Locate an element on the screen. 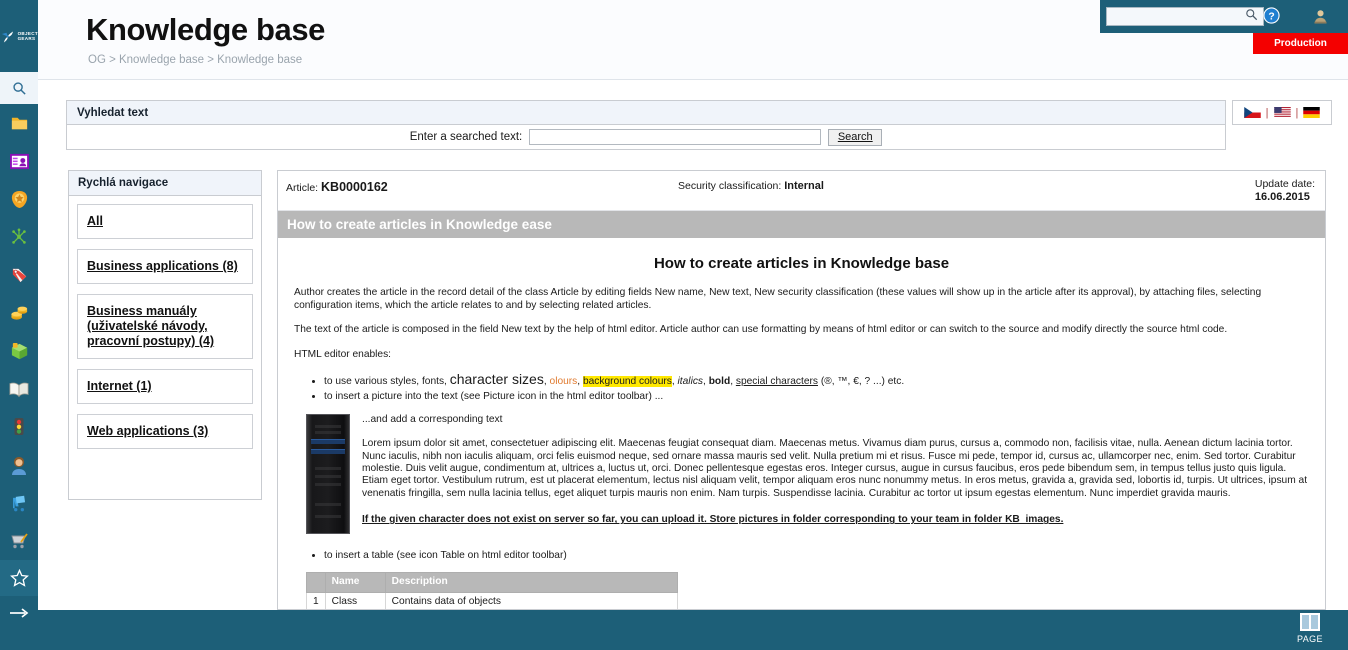  bullet-bold-text: bold is located at coordinates (719, 382).